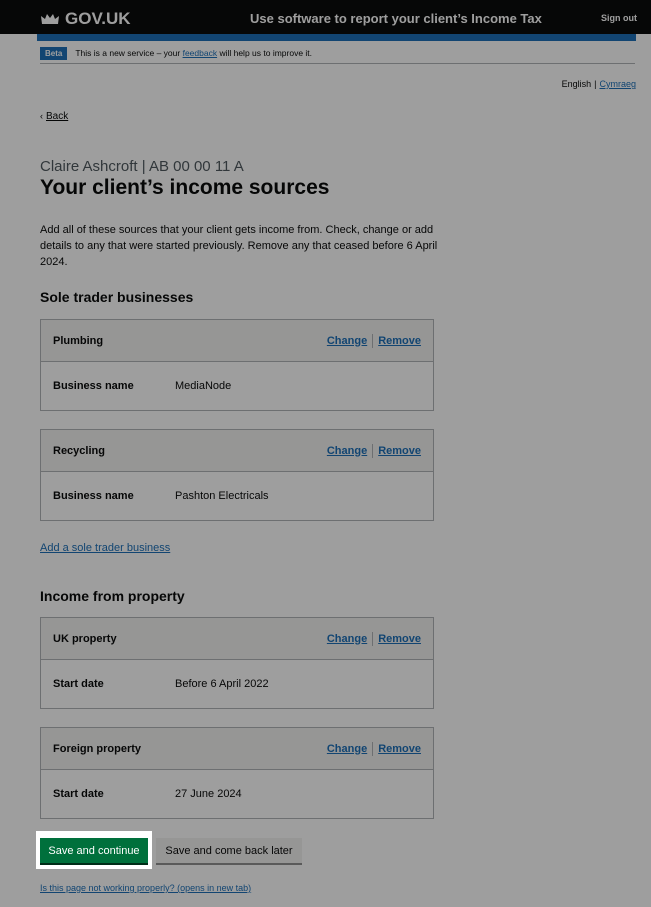 The height and width of the screenshot is (907, 651). Describe the element at coordinates (117, 297) in the screenshot. I see `sole-trader-heading: Sole trader businesses` at that location.